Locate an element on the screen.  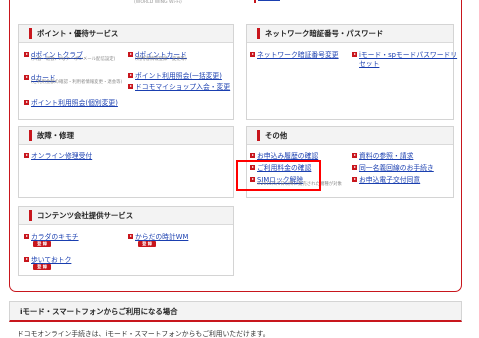
link-note: (入会・退会、Myクーポンメール配信設定) is located at coordinates (73, 59).